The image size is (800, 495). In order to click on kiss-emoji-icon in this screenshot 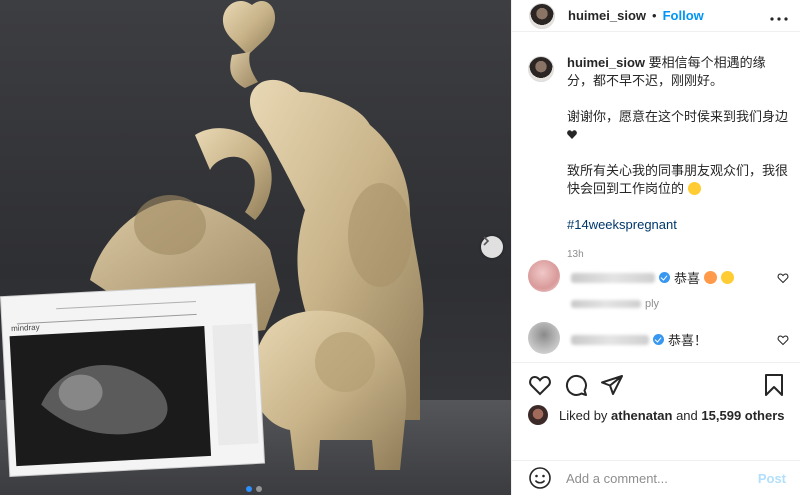, I will do `click(728, 277)`.